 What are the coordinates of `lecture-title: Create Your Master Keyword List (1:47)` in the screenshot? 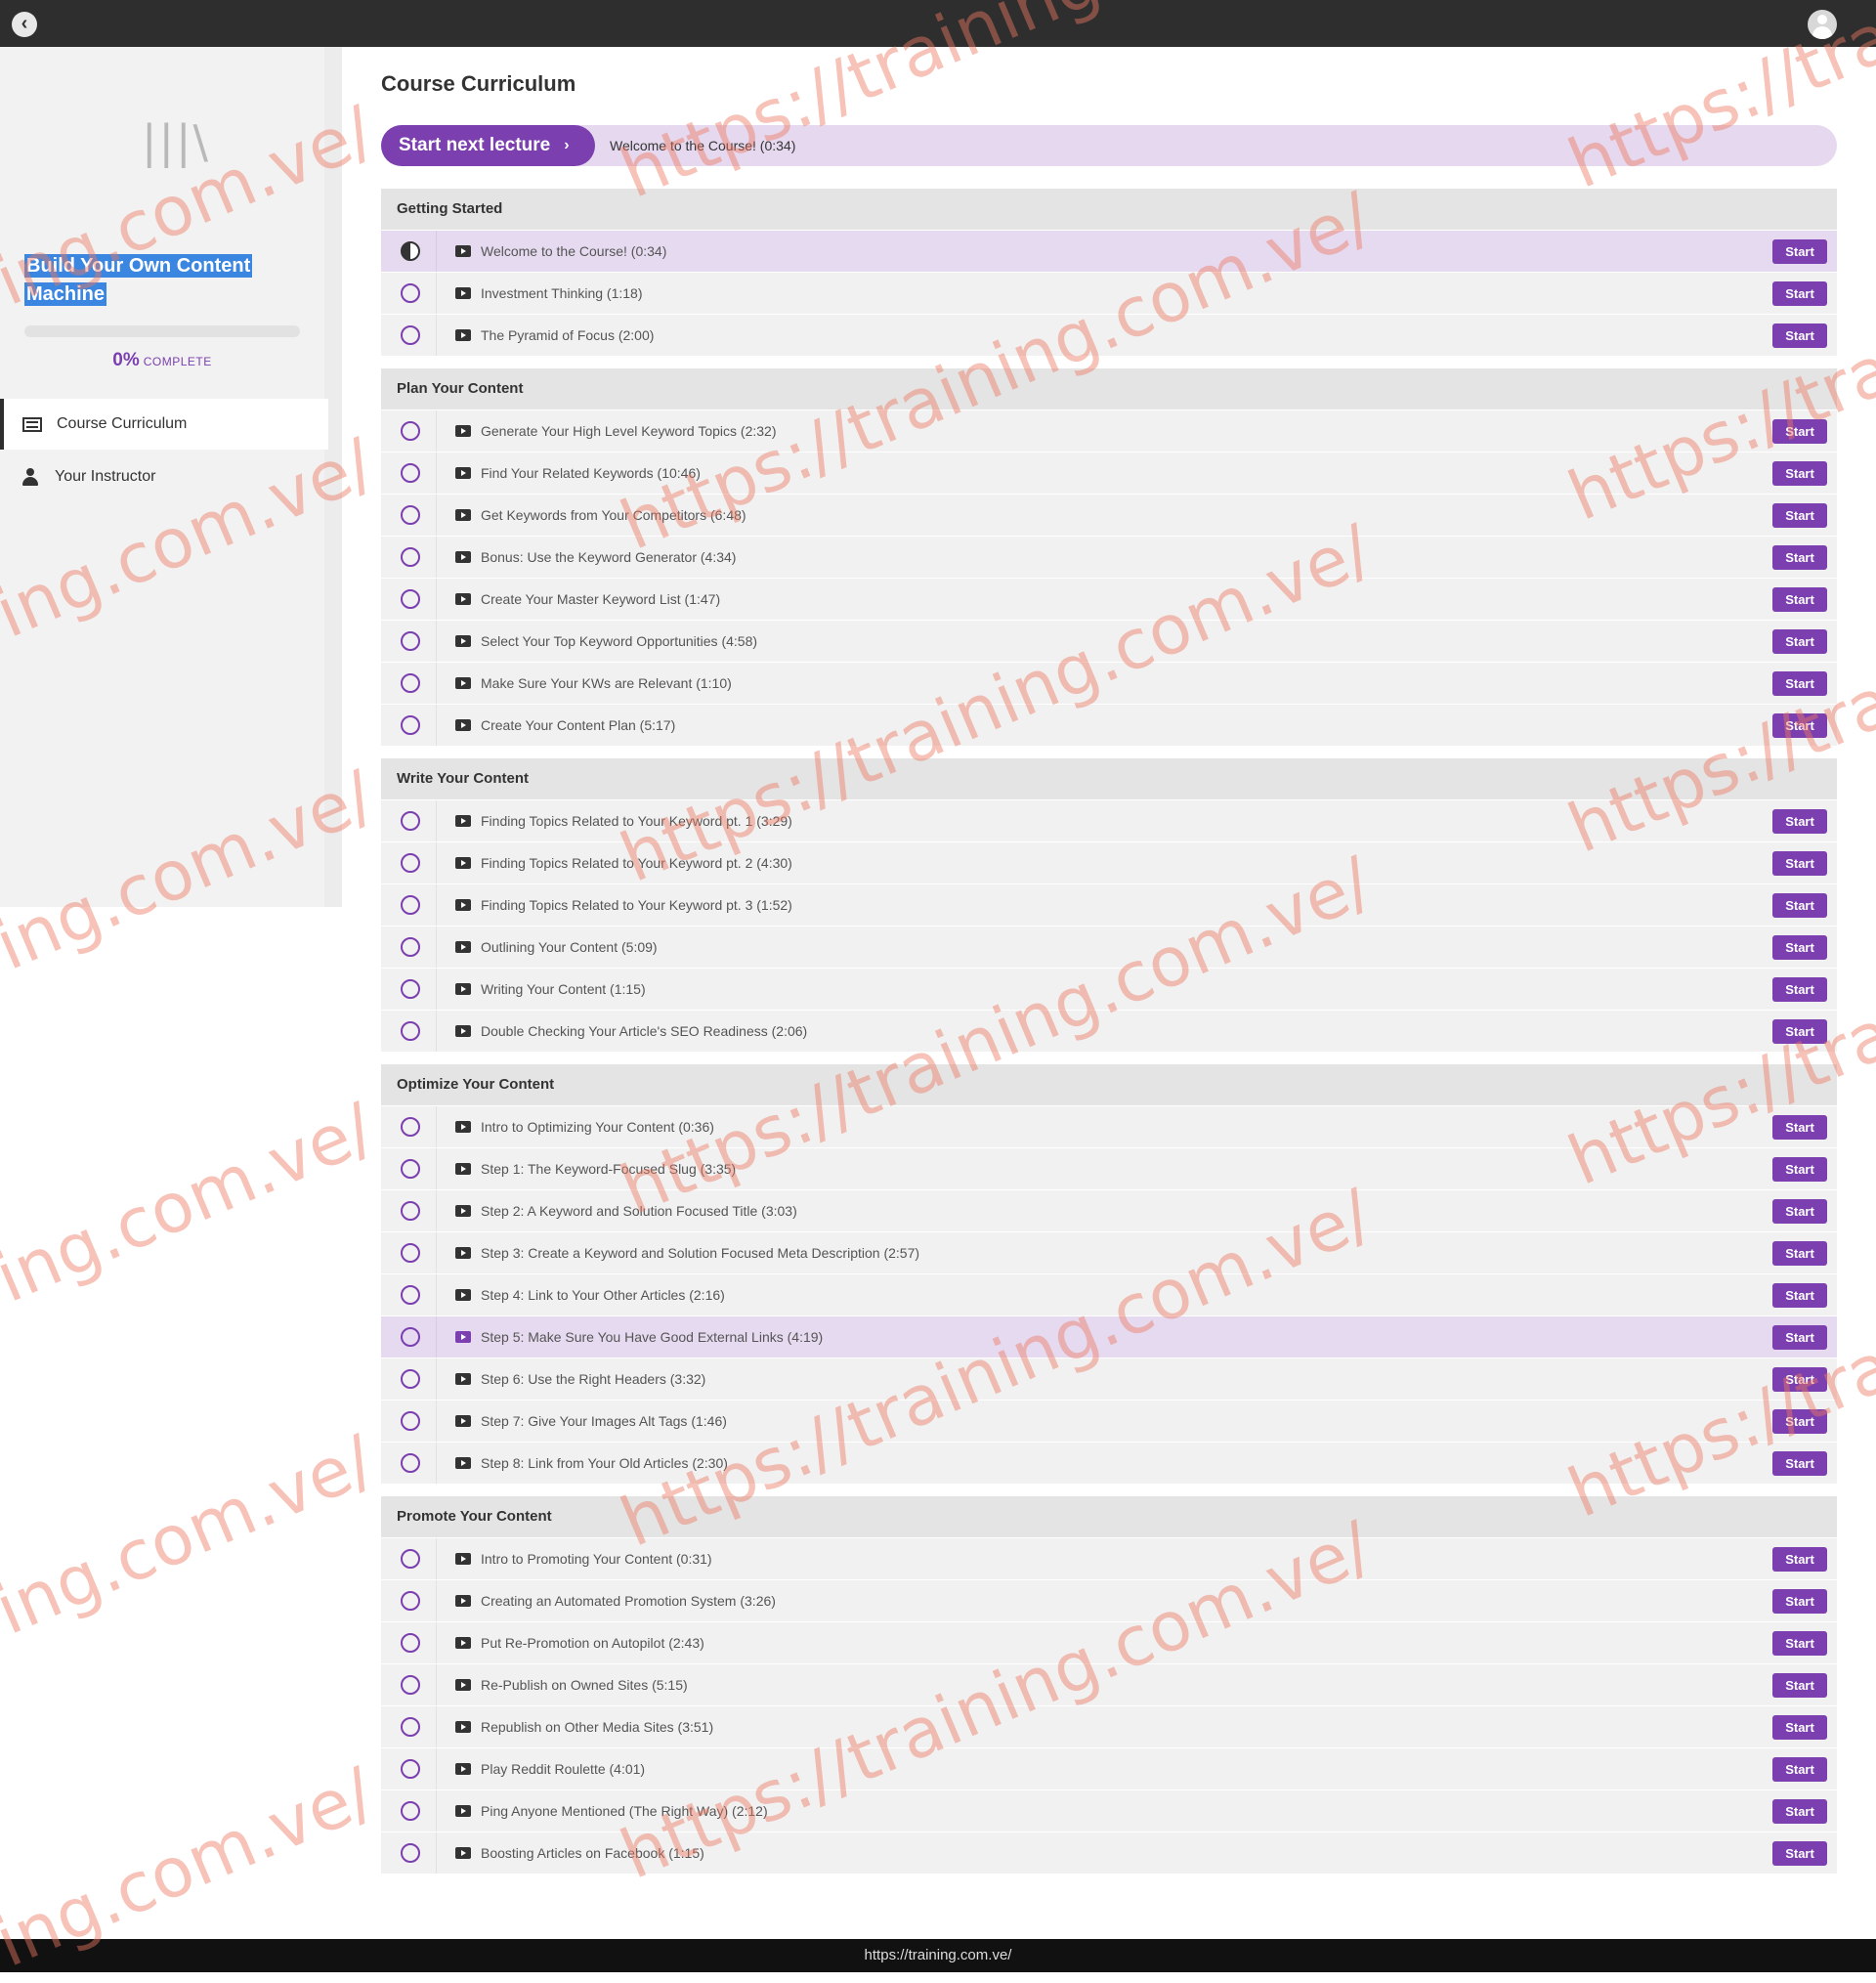 It's located at (600, 599).